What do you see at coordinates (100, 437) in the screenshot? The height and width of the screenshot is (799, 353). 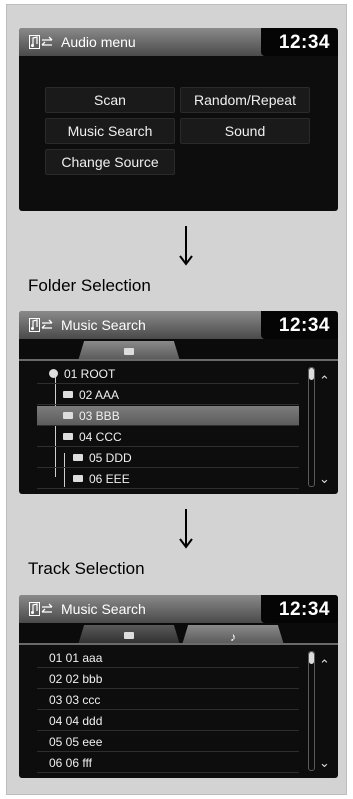 I see `item-label: 04 CCC` at bounding box center [100, 437].